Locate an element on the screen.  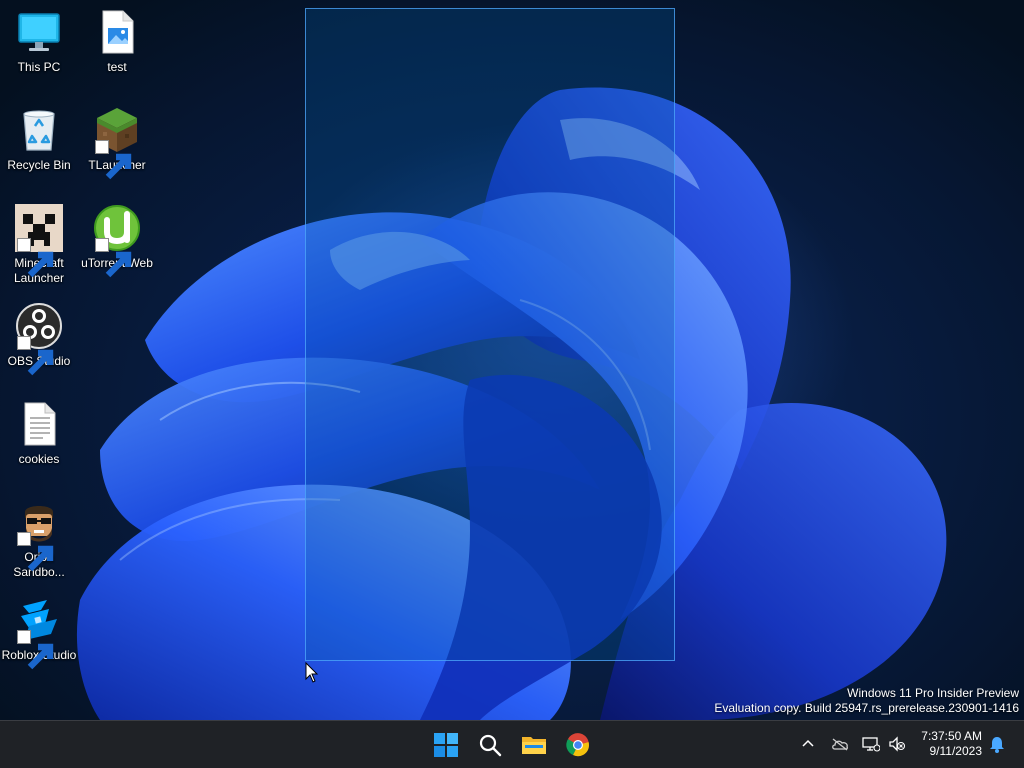
file-explorer-icon is located at coordinates (534, 745).